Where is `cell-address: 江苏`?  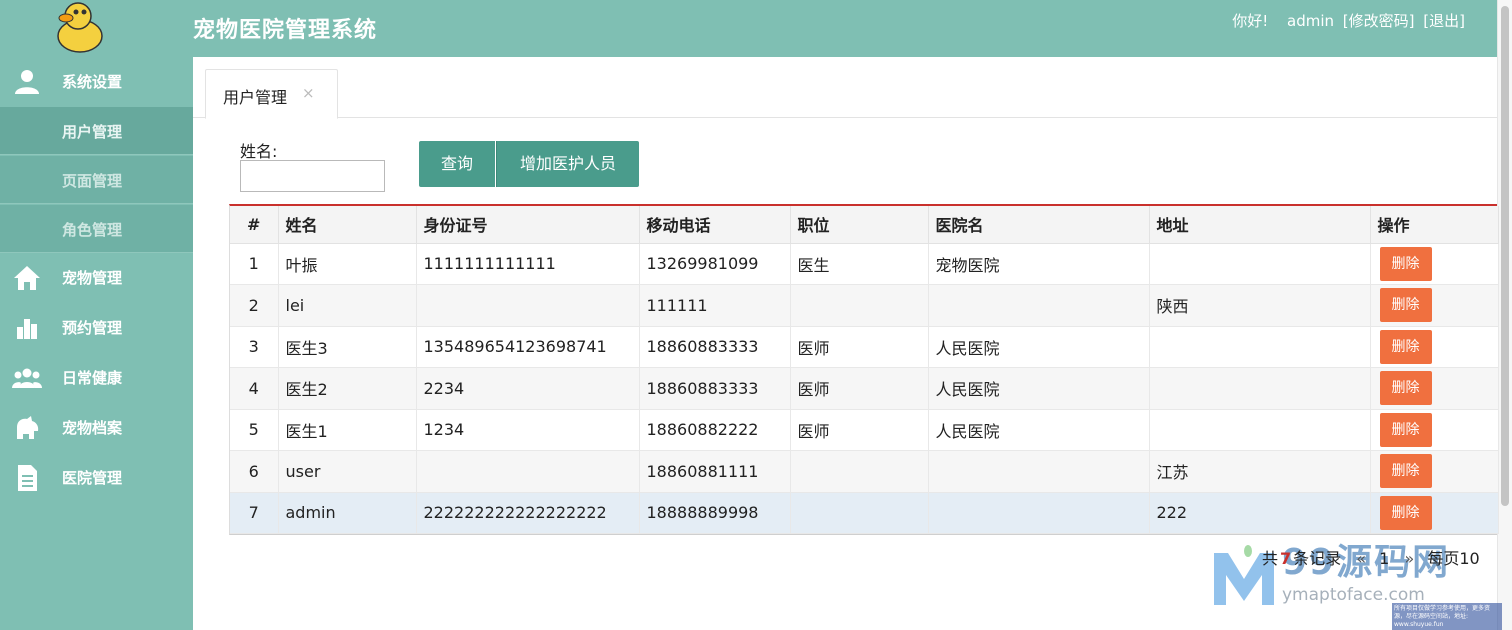 cell-address: 江苏 is located at coordinates (1260, 471).